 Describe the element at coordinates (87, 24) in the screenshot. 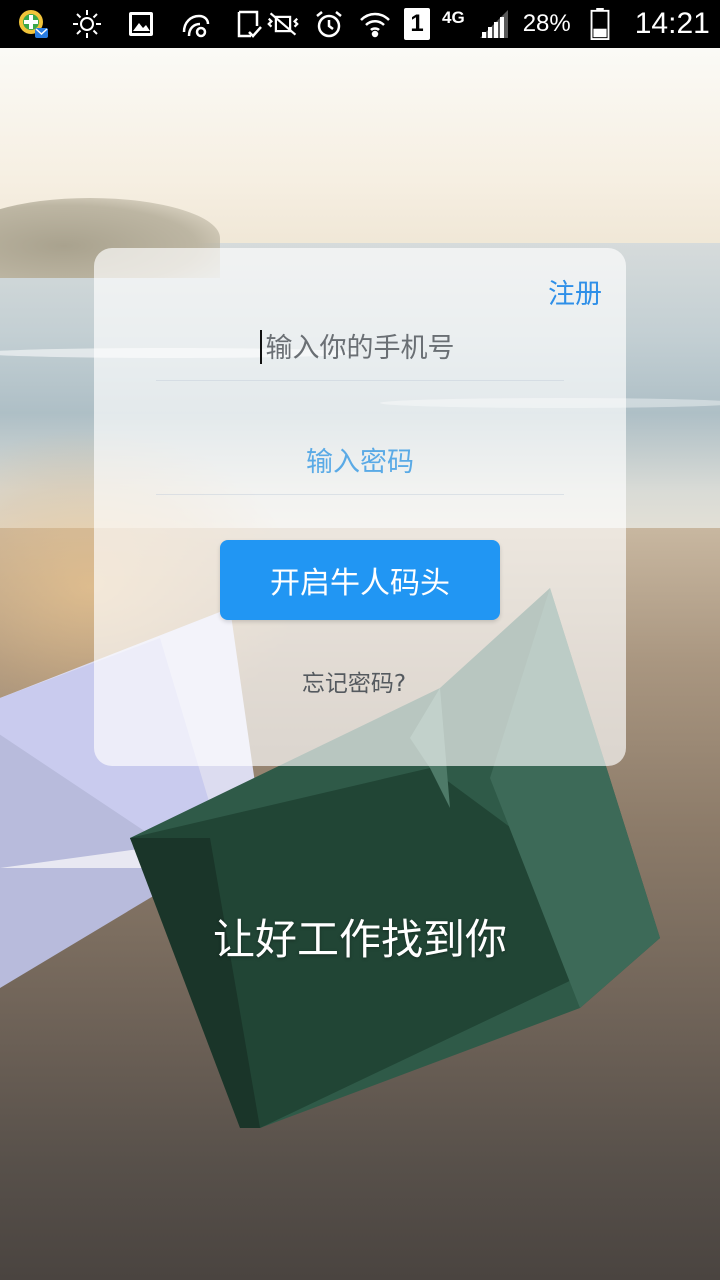

I see `brightness-icon` at that location.